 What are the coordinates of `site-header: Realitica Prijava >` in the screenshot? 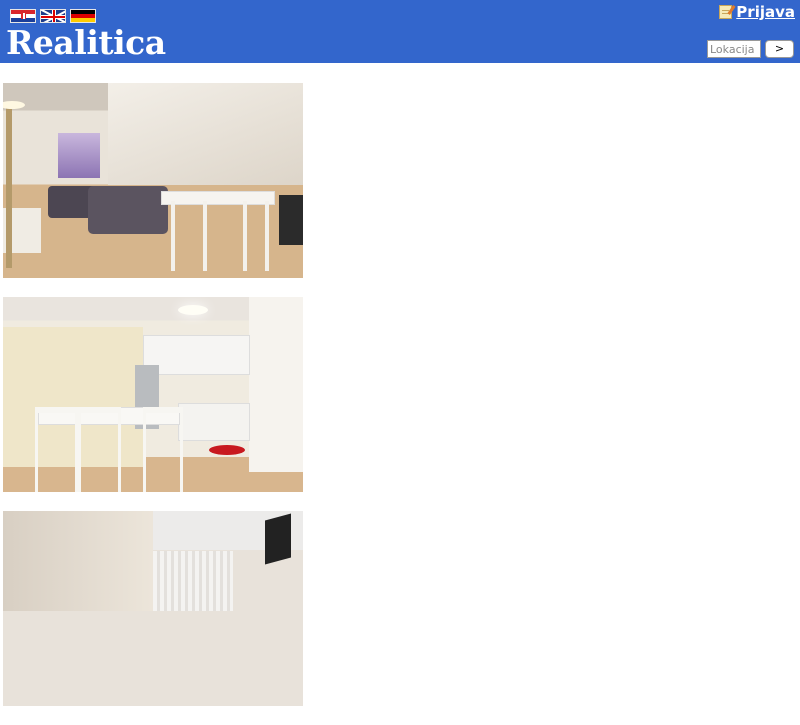 It's located at (400, 31).